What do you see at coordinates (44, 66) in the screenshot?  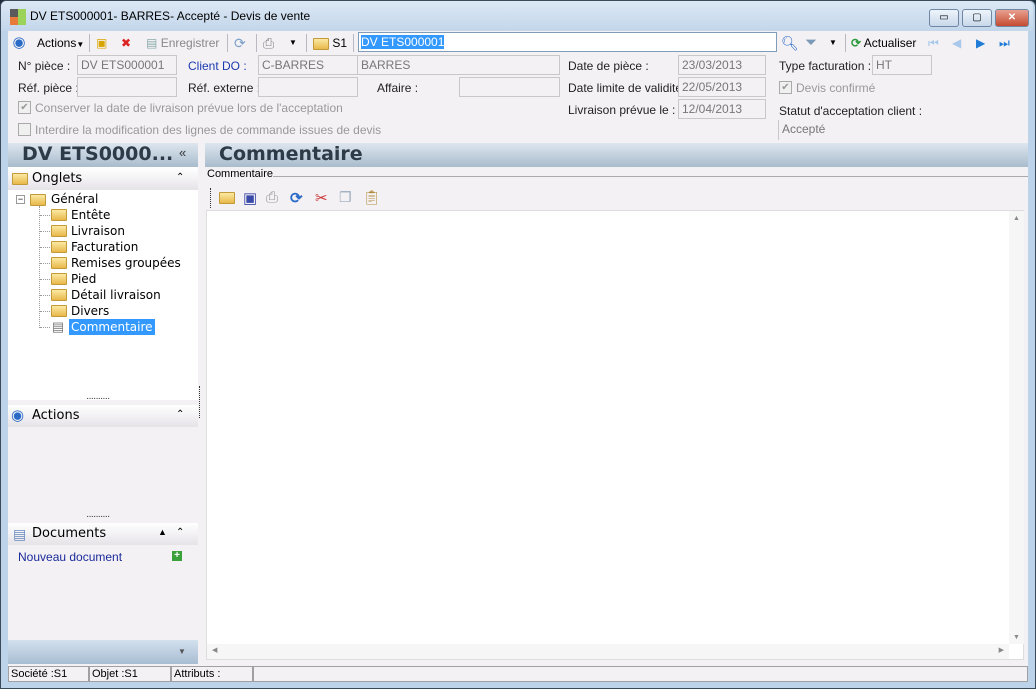 I see `n-piece-label: N° pièce :` at bounding box center [44, 66].